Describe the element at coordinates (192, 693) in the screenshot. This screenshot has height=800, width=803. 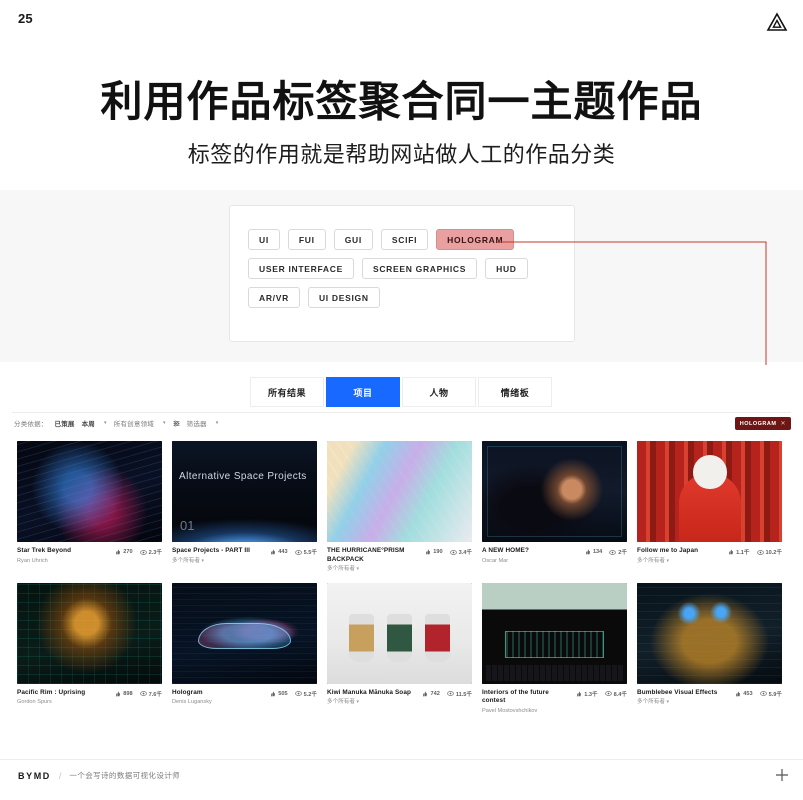
I see `card-title: Hologram` at that location.